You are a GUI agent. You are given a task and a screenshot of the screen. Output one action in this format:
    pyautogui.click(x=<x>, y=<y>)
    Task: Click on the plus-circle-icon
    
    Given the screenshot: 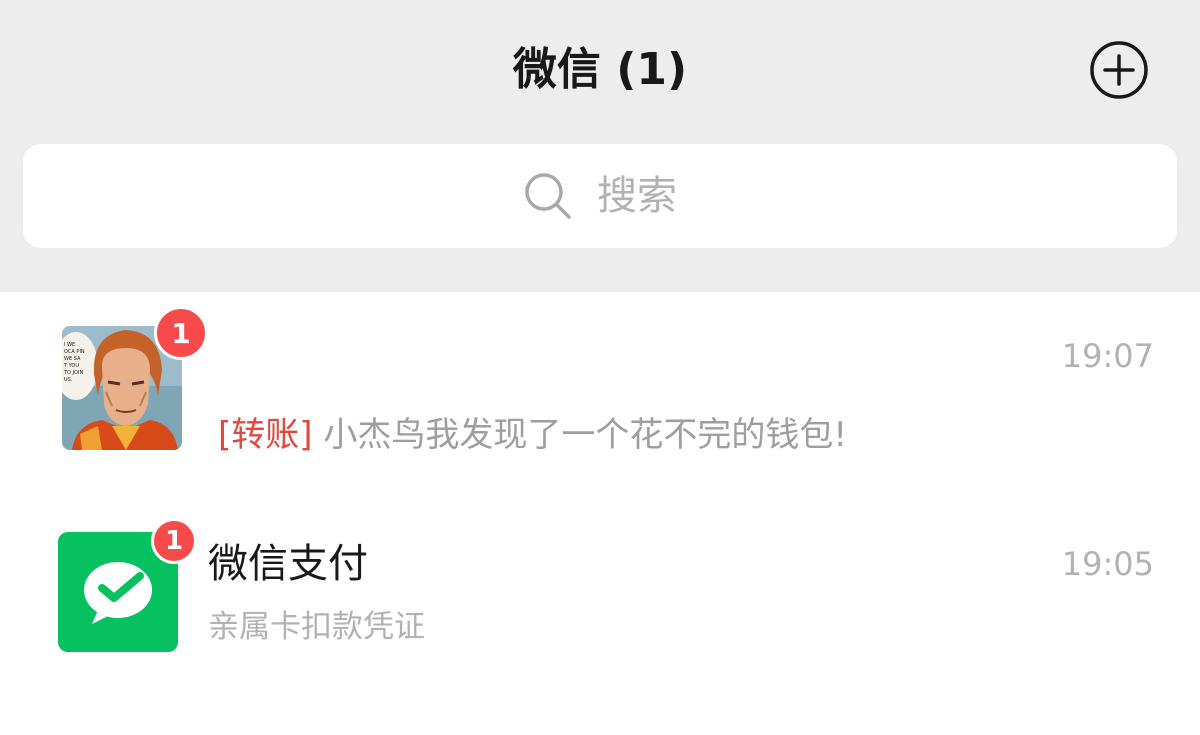 What is the action you would take?
    pyautogui.click(x=1119, y=70)
    